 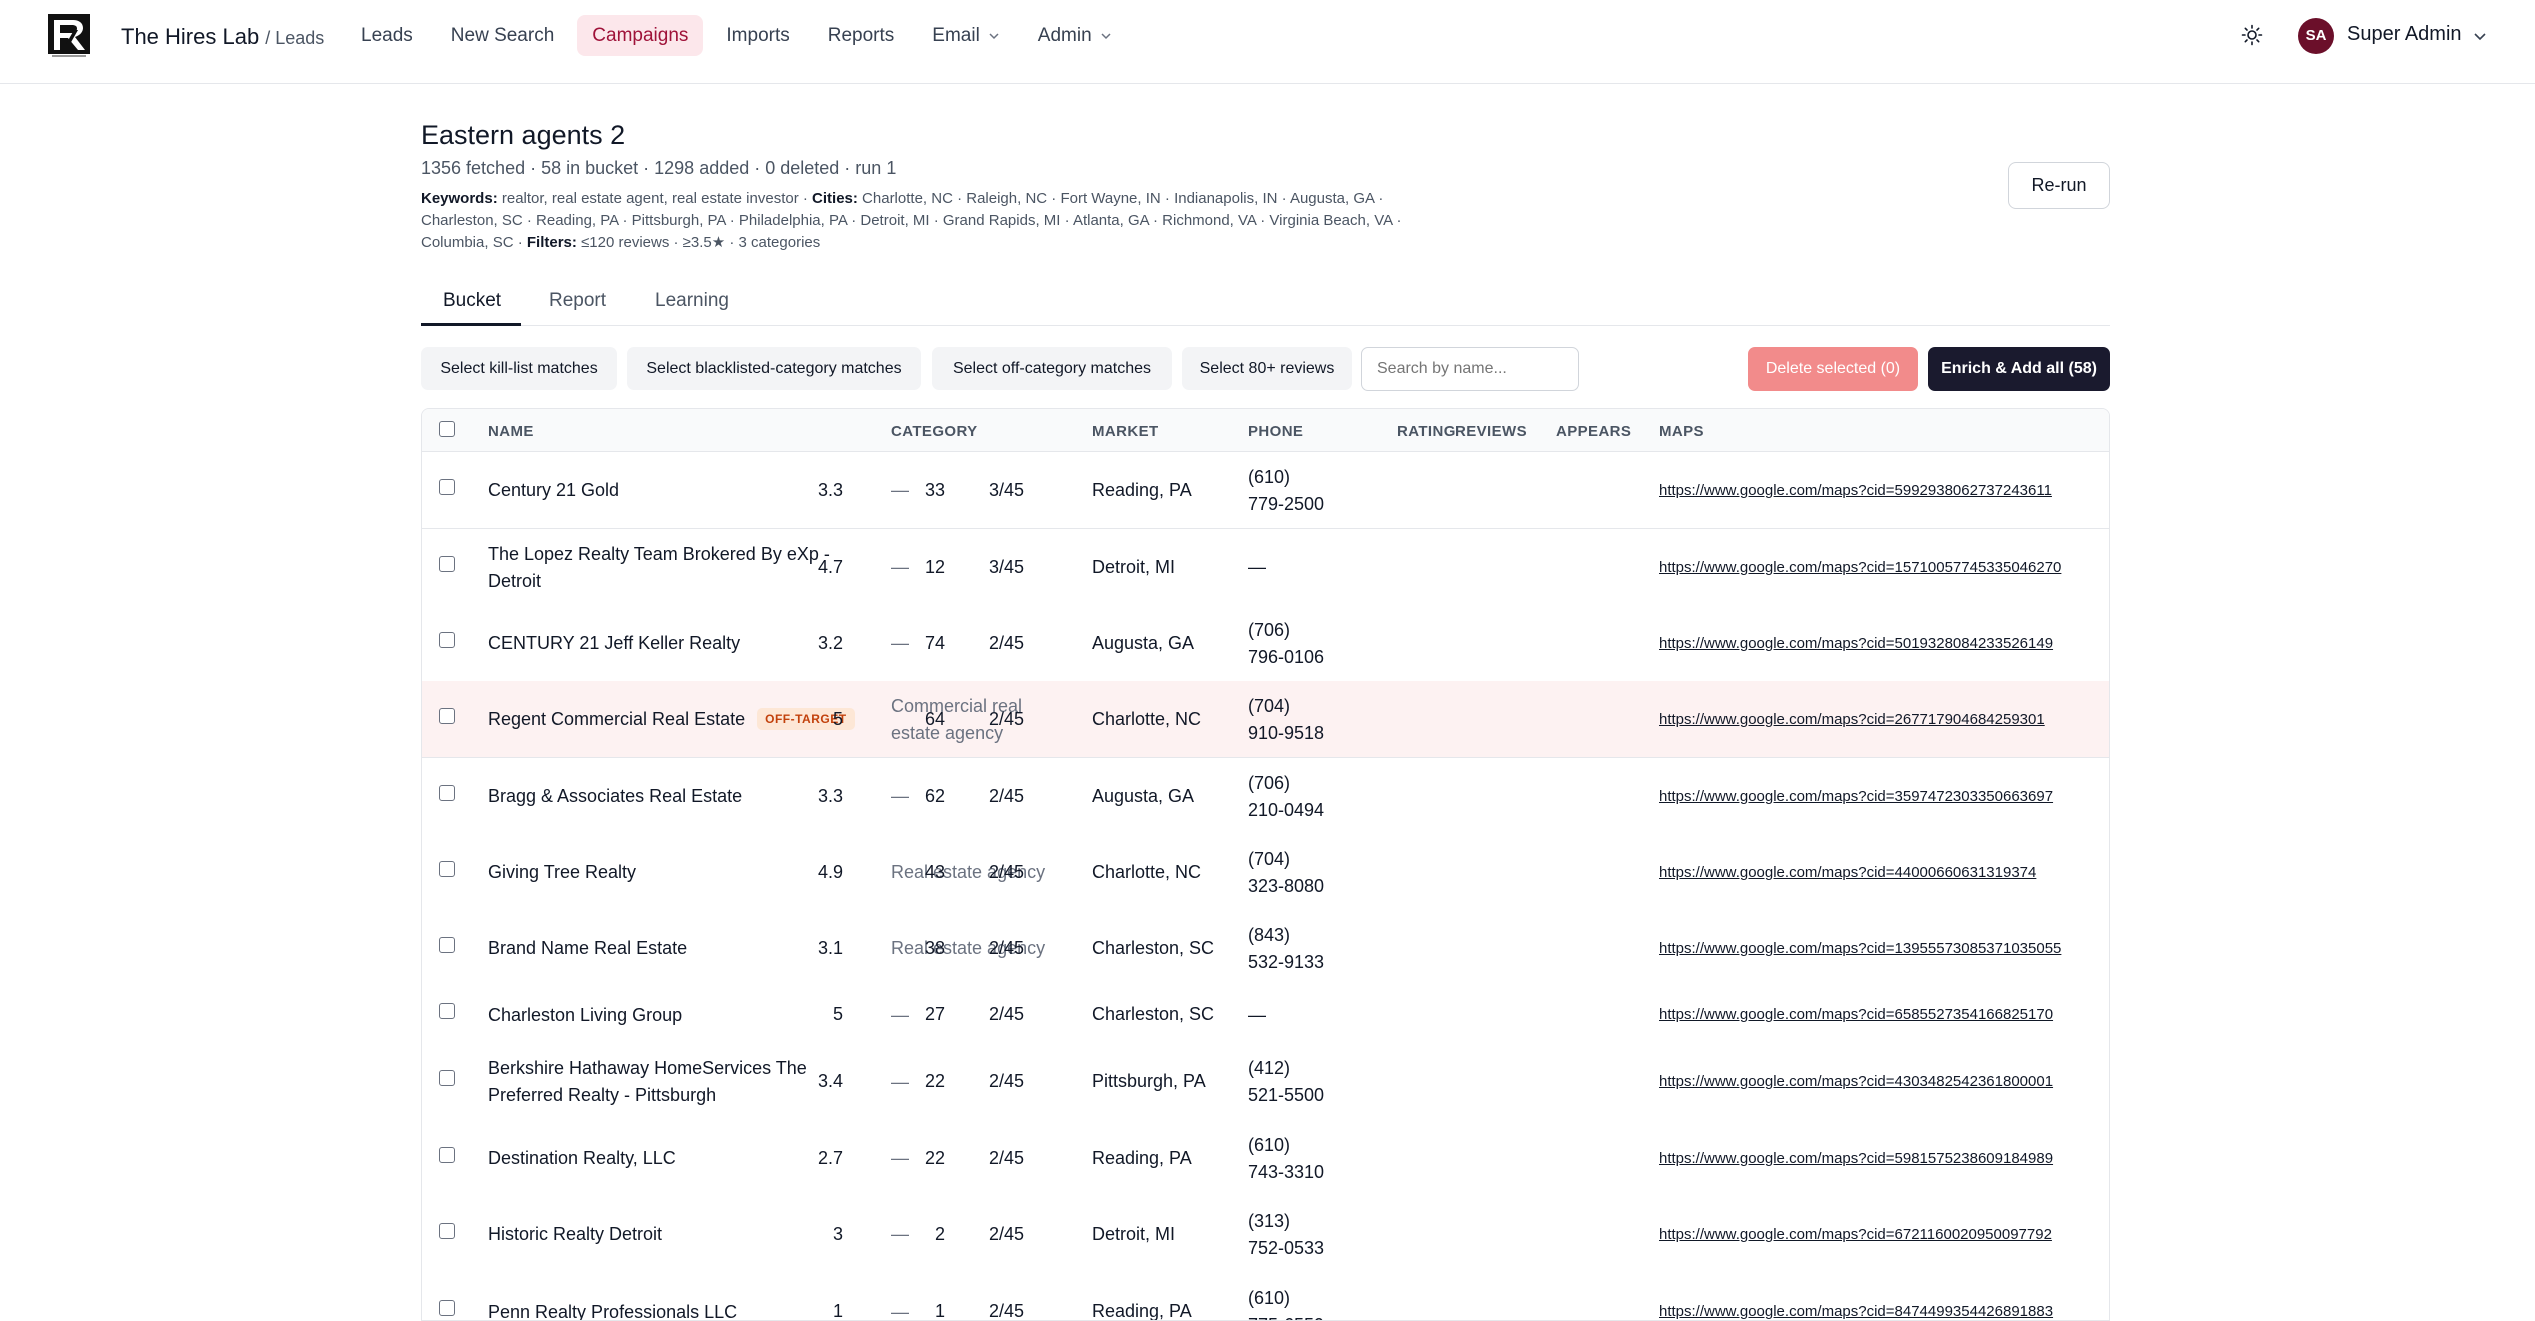 I want to click on header-rating: RATING, so click(x=1426, y=431).